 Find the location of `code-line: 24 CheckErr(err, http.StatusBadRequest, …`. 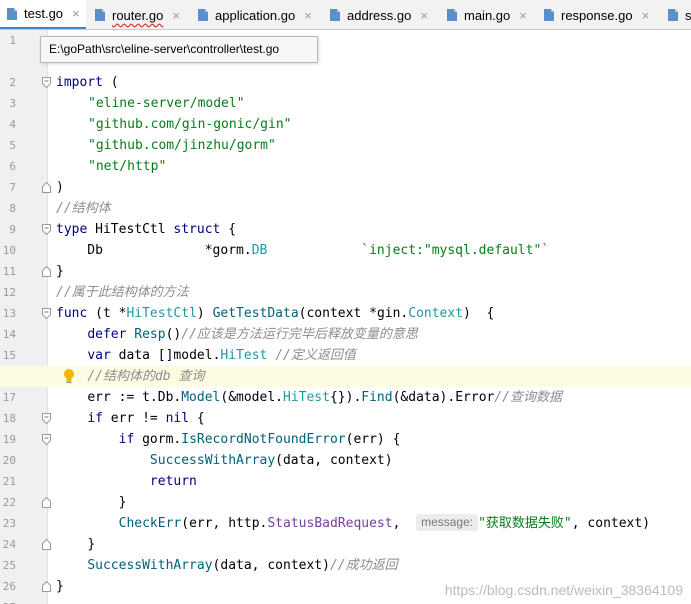

code-line: 24 CheckErr(err, http.StatusBadRequest, … is located at coordinates (345, 532).